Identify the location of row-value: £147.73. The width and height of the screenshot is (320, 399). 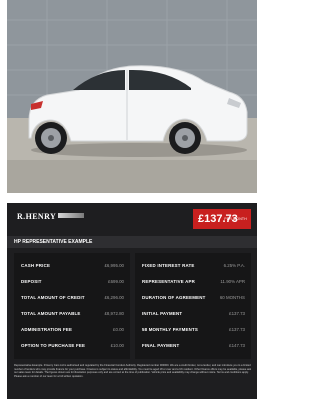
(237, 345).